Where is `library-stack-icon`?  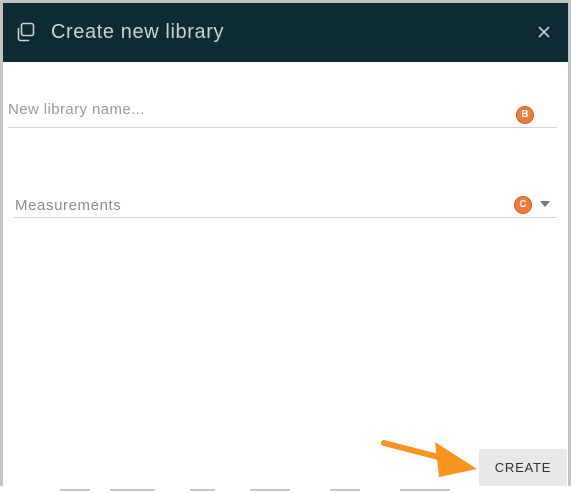
library-stack-icon is located at coordinates (26, 32).